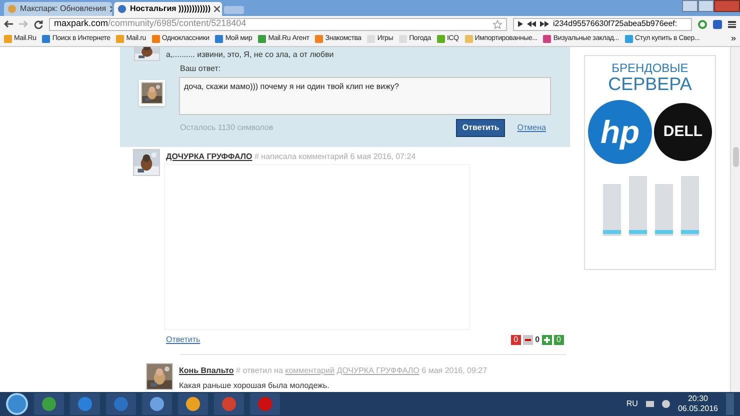 This screenshot has height=416, width=740. What do you see at coordinates (650, 84) in the screenshot?
I see `ad-title: СЕРВЕРА` at bounding box center [650, 84].